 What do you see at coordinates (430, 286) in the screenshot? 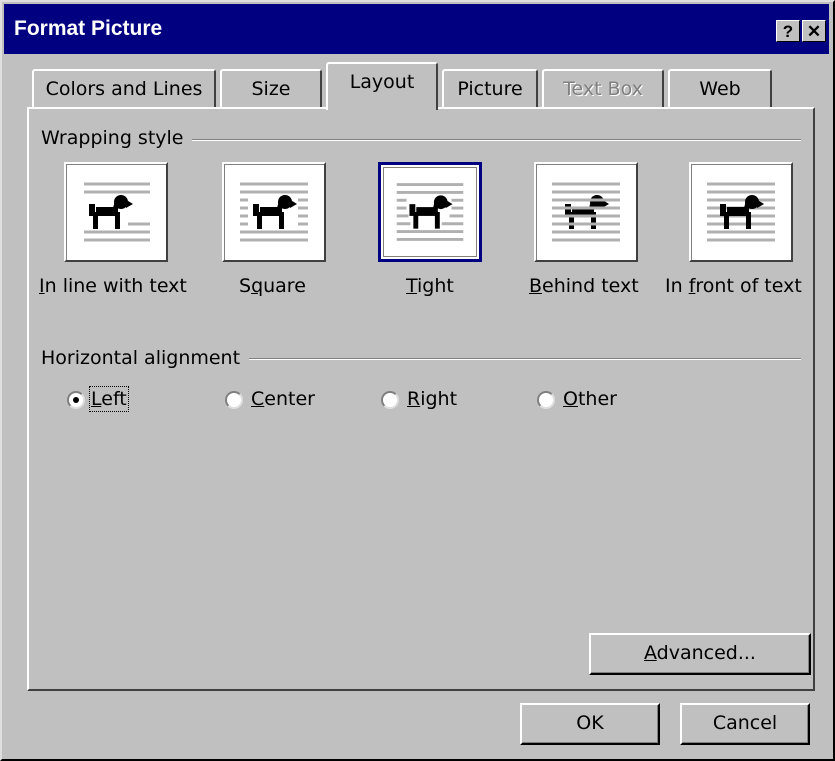
I see `wrap-label-tight: Tight` at bounding box center [430, 286].